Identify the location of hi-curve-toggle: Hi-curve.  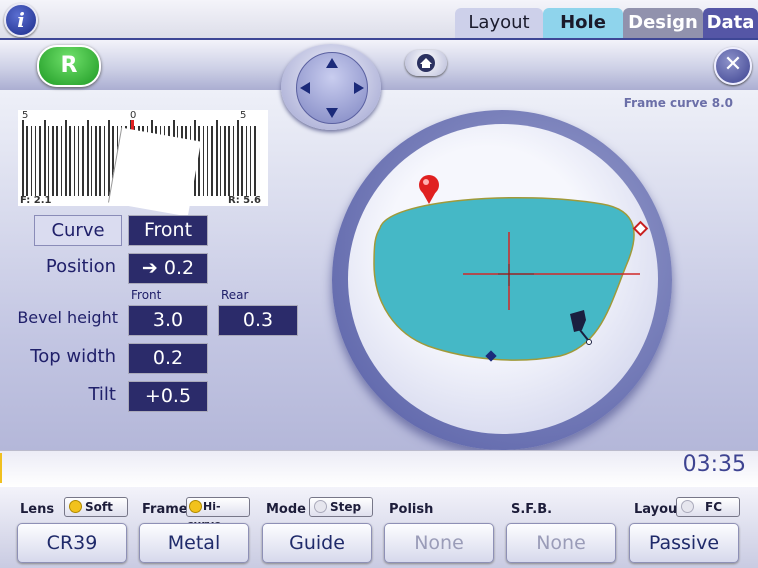
(218, 514).